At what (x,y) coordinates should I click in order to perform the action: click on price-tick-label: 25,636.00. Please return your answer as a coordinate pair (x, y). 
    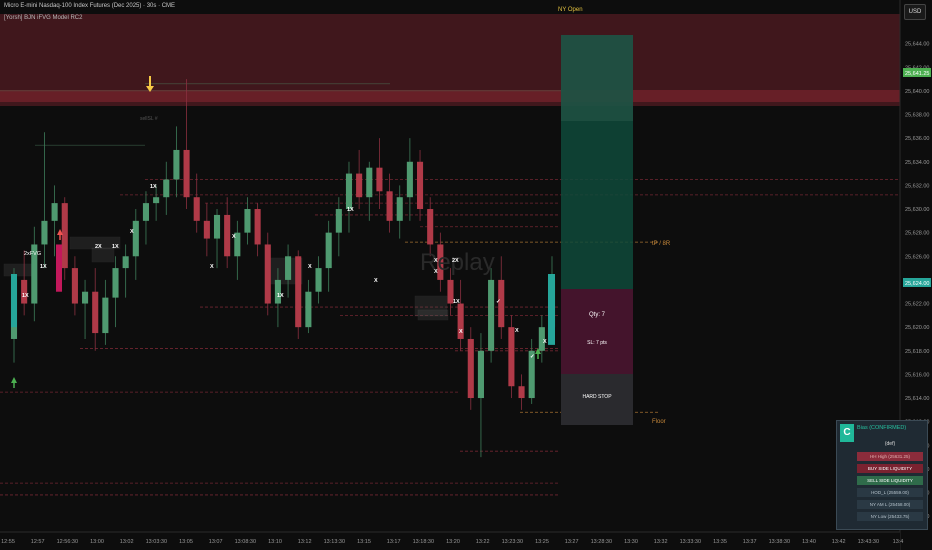
    Looking at the image, I should click on (917, 139).